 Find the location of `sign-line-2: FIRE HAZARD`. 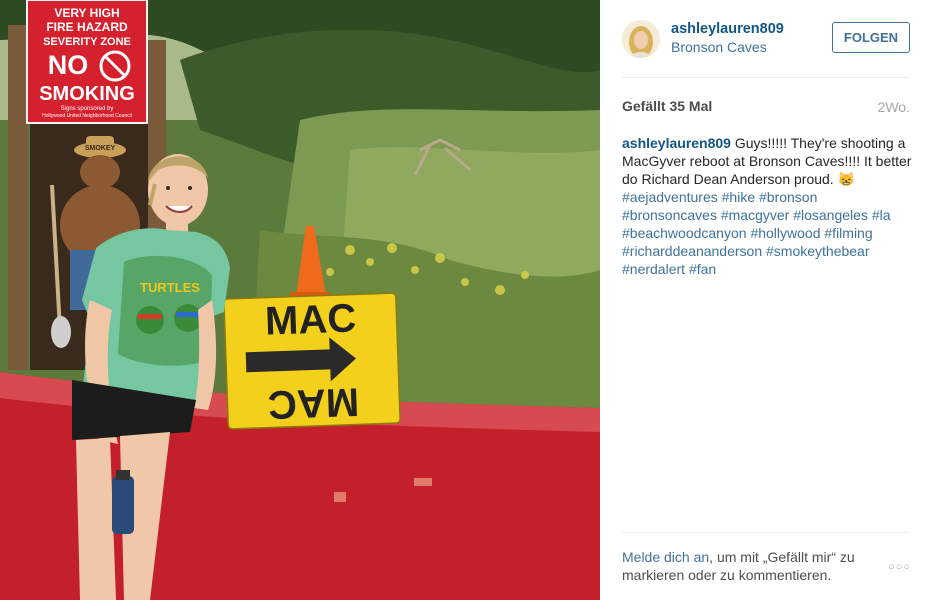

sign-line-2: FIRE HAZARD is located at coordinates (87, 27).